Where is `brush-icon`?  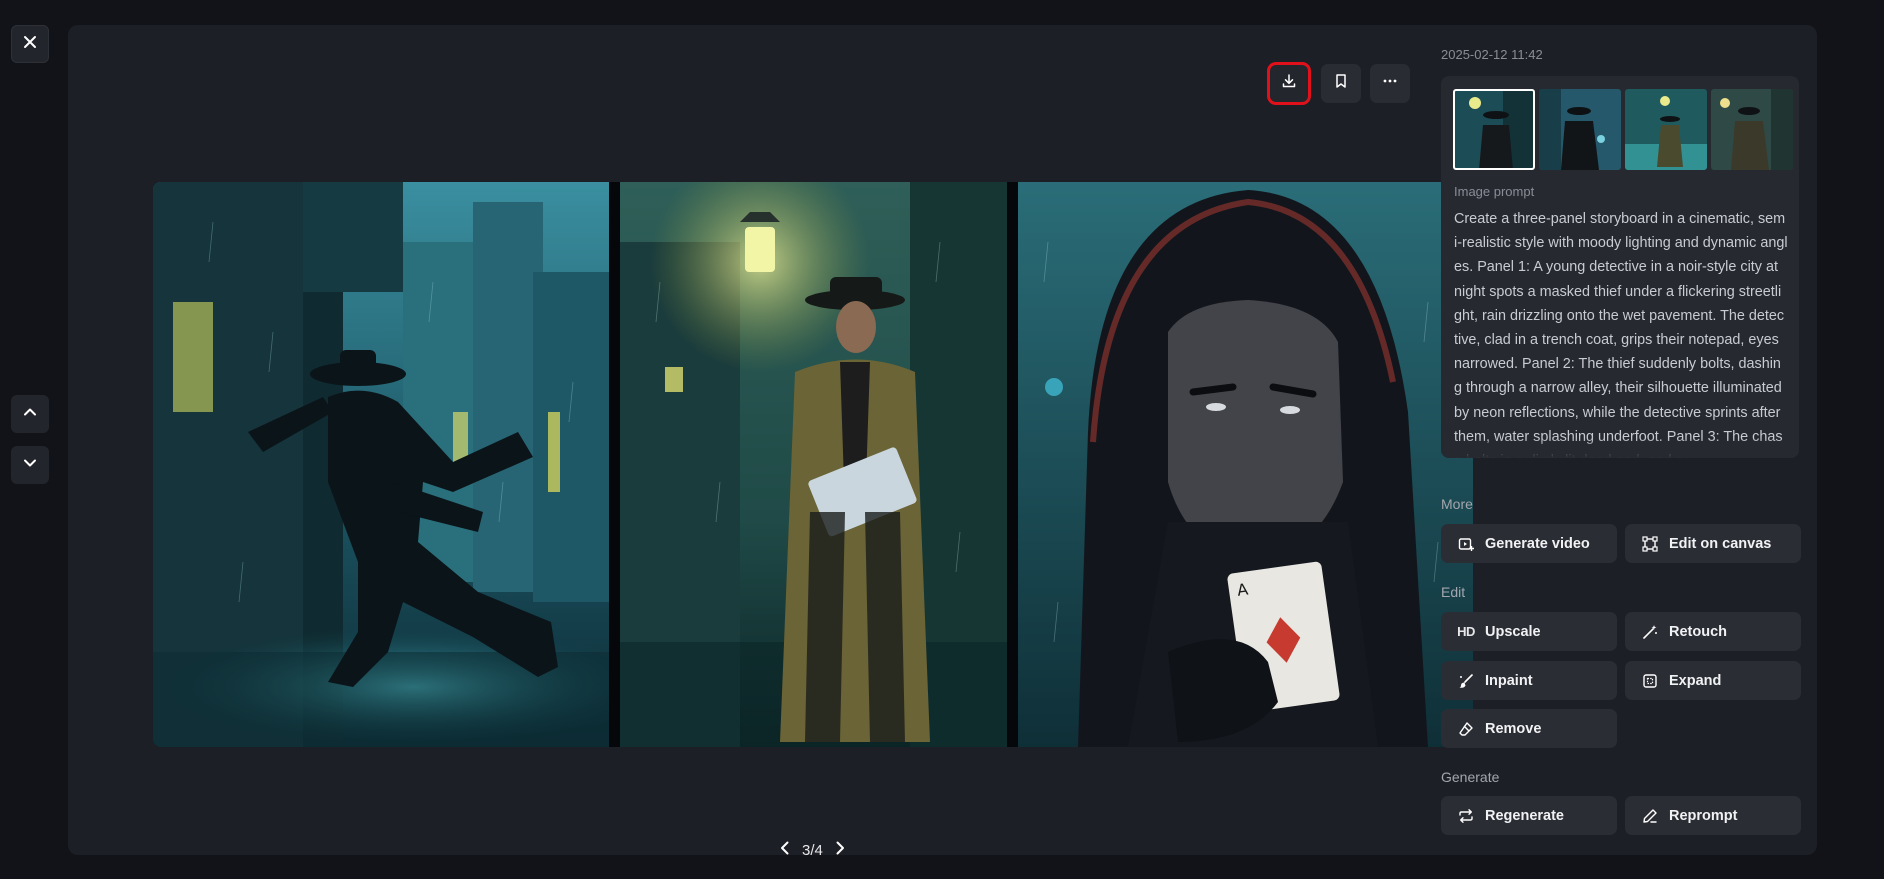
brush-icon is located at coordinates (1466, 681).